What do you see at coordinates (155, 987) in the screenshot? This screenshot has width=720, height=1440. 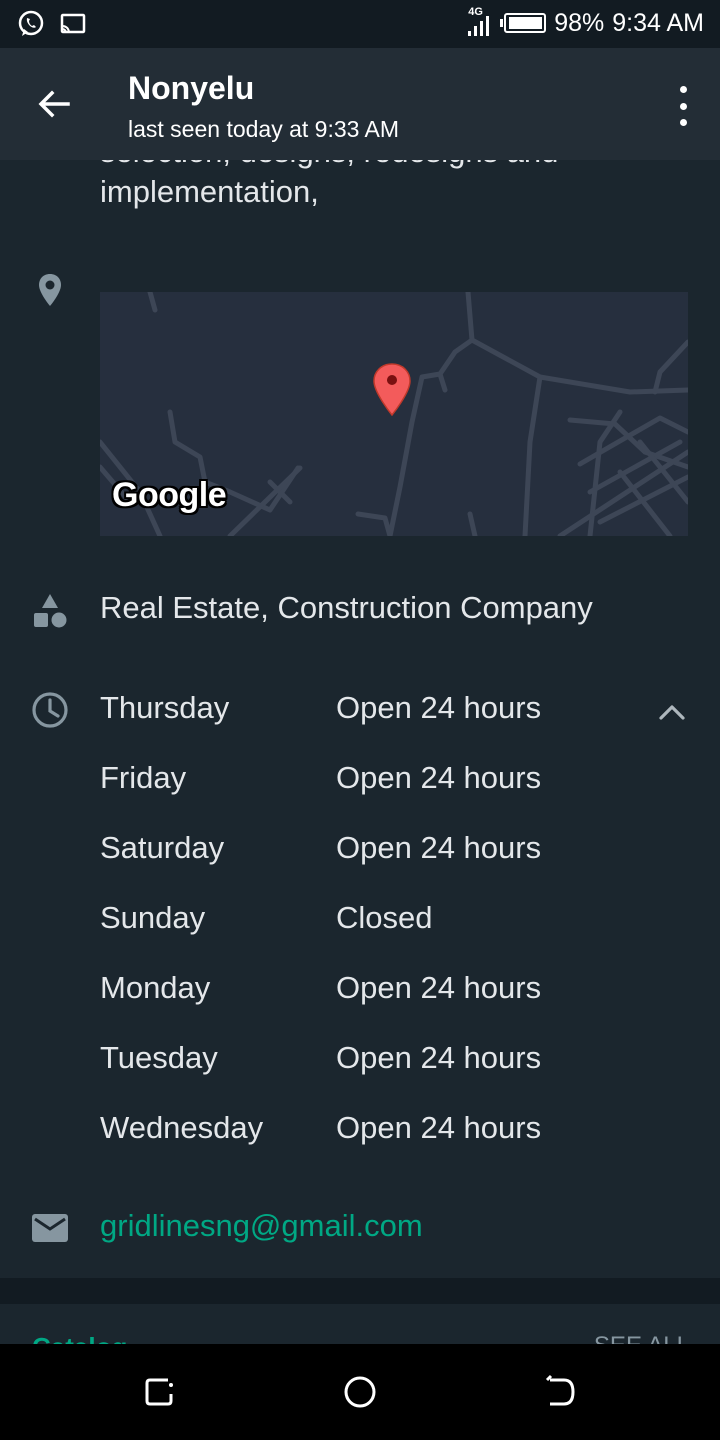 I see `hours-day: Monday` at bounding box center [155, 987].